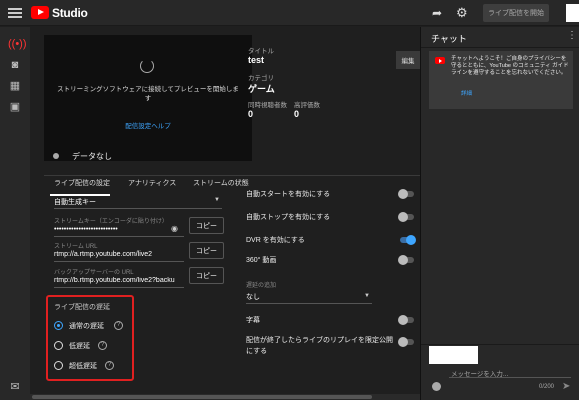 The image size is (579, 400). What do you see at coordinates (206, 275) in the screenshot?
I see `copy-backup-url-button: コピー` at bounding box center [206, 275].